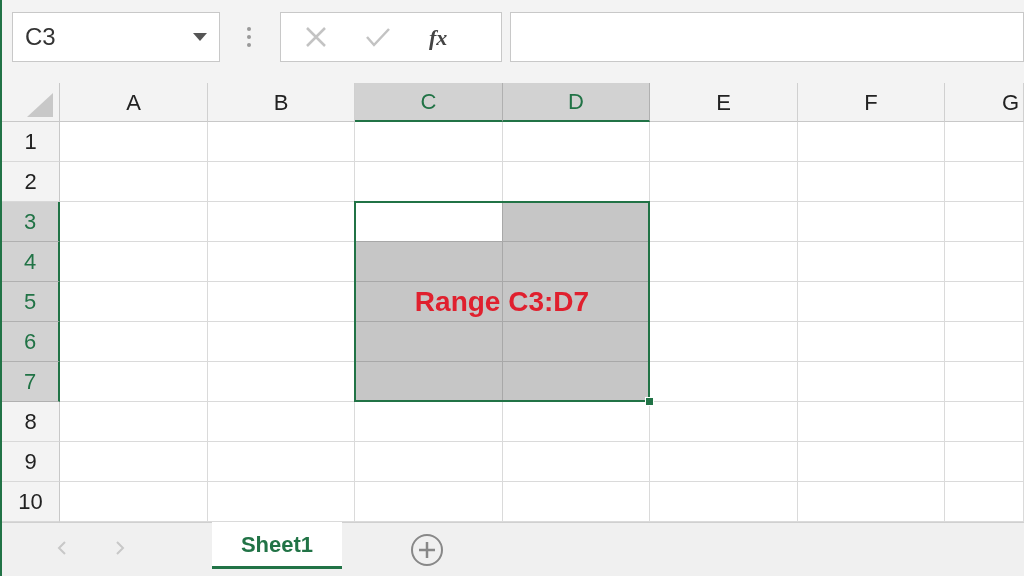 This screenshot has height=576, width=1024. I want to click on next-sheet-icon, so click(120, 548).